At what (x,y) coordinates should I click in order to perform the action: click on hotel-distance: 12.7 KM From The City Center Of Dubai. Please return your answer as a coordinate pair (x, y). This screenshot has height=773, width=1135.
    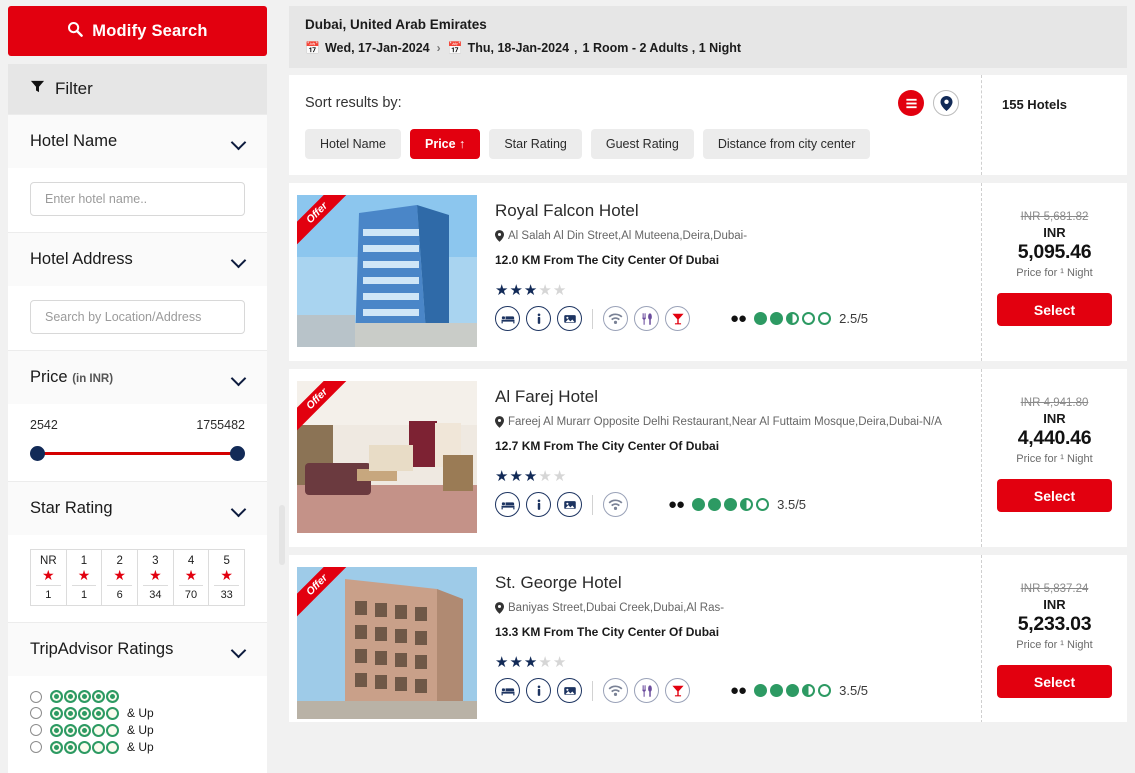
    Looking at the image, I should click on (607, 446).